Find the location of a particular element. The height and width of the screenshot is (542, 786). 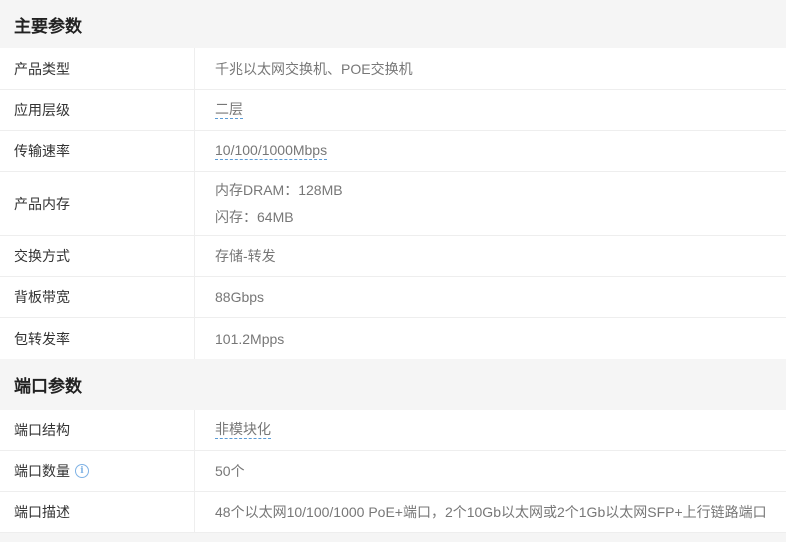

spec-value: 内存DRAM：128MB 闪存：64MB is located at coordinates (490, 203).